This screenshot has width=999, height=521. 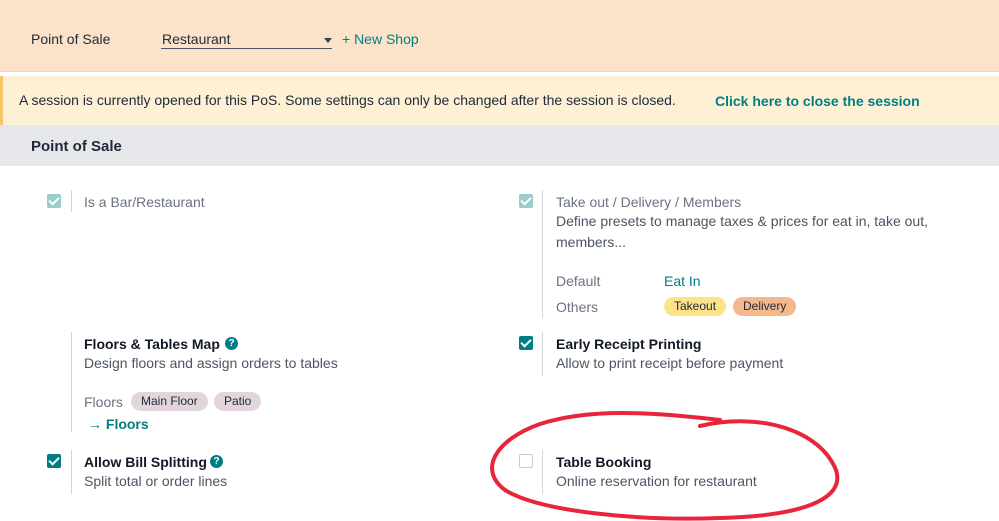 I want to click on preset-tag-delivery: Delivery, so click(x=765, y=306).